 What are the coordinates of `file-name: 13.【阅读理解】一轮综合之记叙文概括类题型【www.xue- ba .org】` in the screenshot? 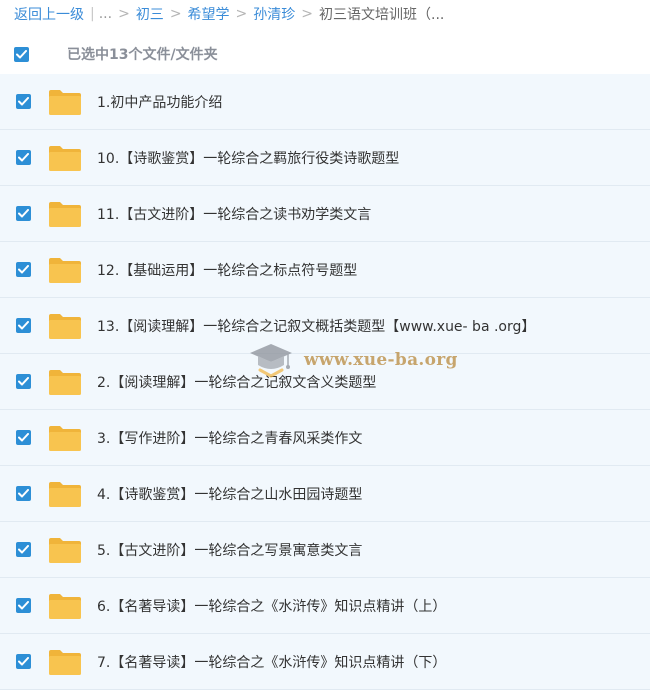 It's located at (316, 326).